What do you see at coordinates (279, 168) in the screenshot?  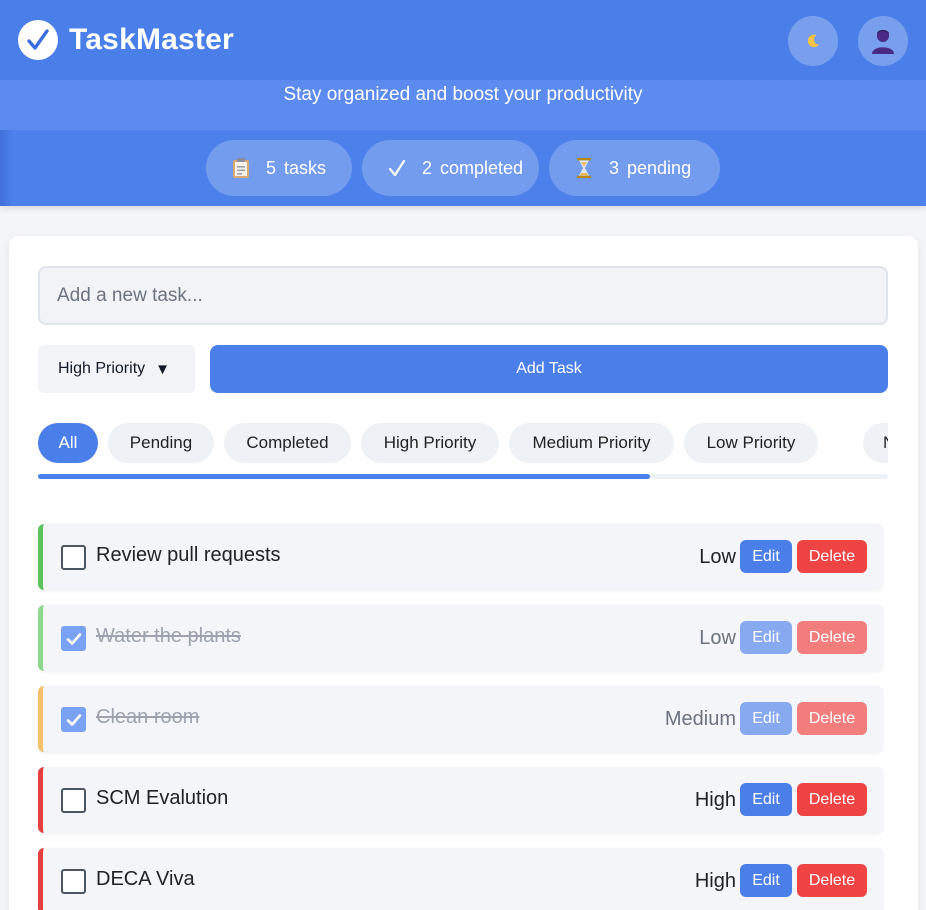 I see `stat-total-tasks: 5 tasks` at bounding box center [279, 168].